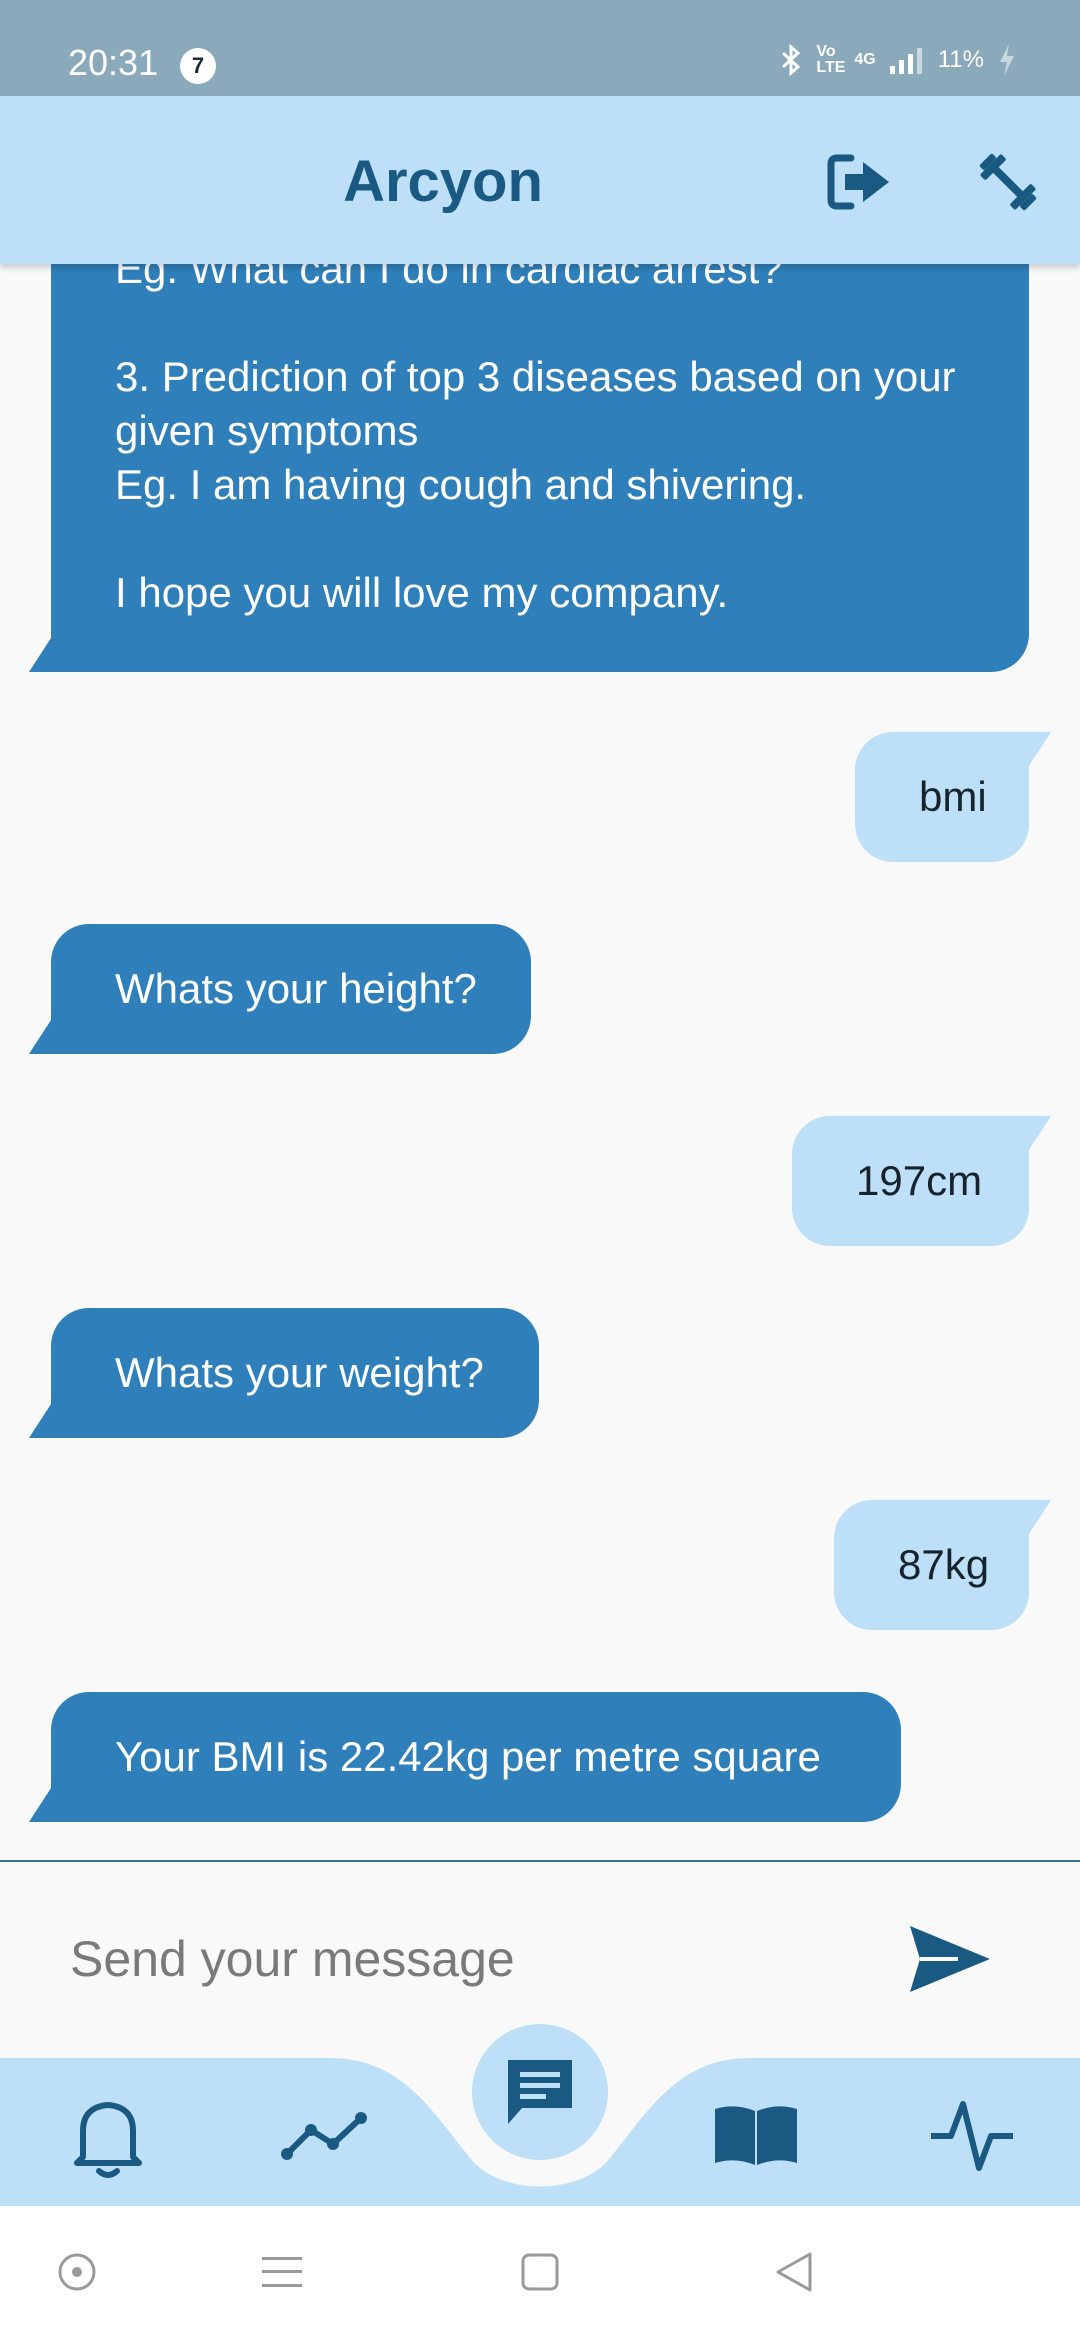 This screenshot has height=2340, width=1080. I want to click on fitness-button, so click(1008, 182).